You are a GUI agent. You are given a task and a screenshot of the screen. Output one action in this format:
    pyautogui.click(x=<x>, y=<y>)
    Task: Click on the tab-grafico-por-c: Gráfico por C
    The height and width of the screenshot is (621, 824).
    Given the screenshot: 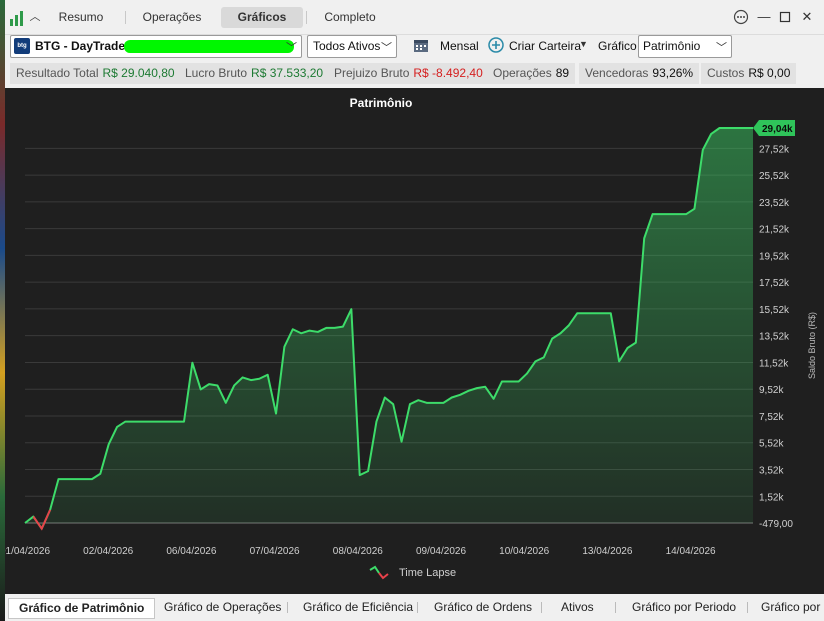 What is the action you would take?
    pyautogui.click(x=792, y=607)
    